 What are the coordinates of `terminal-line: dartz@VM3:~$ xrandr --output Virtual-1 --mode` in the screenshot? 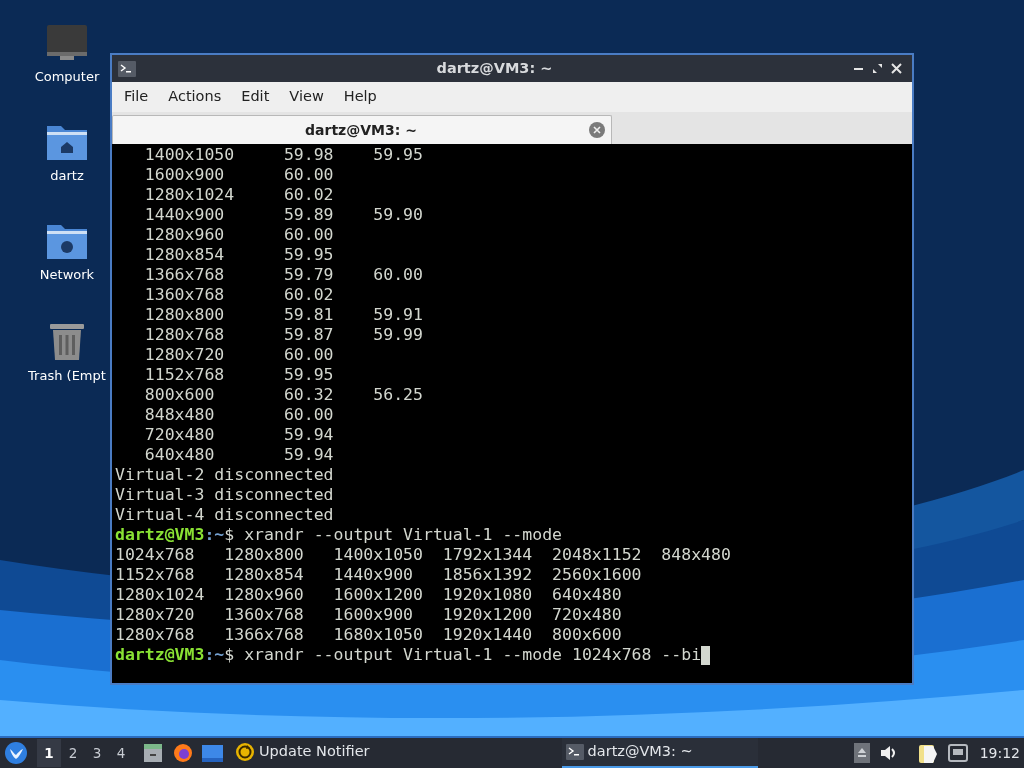 It's located at (339, 535).